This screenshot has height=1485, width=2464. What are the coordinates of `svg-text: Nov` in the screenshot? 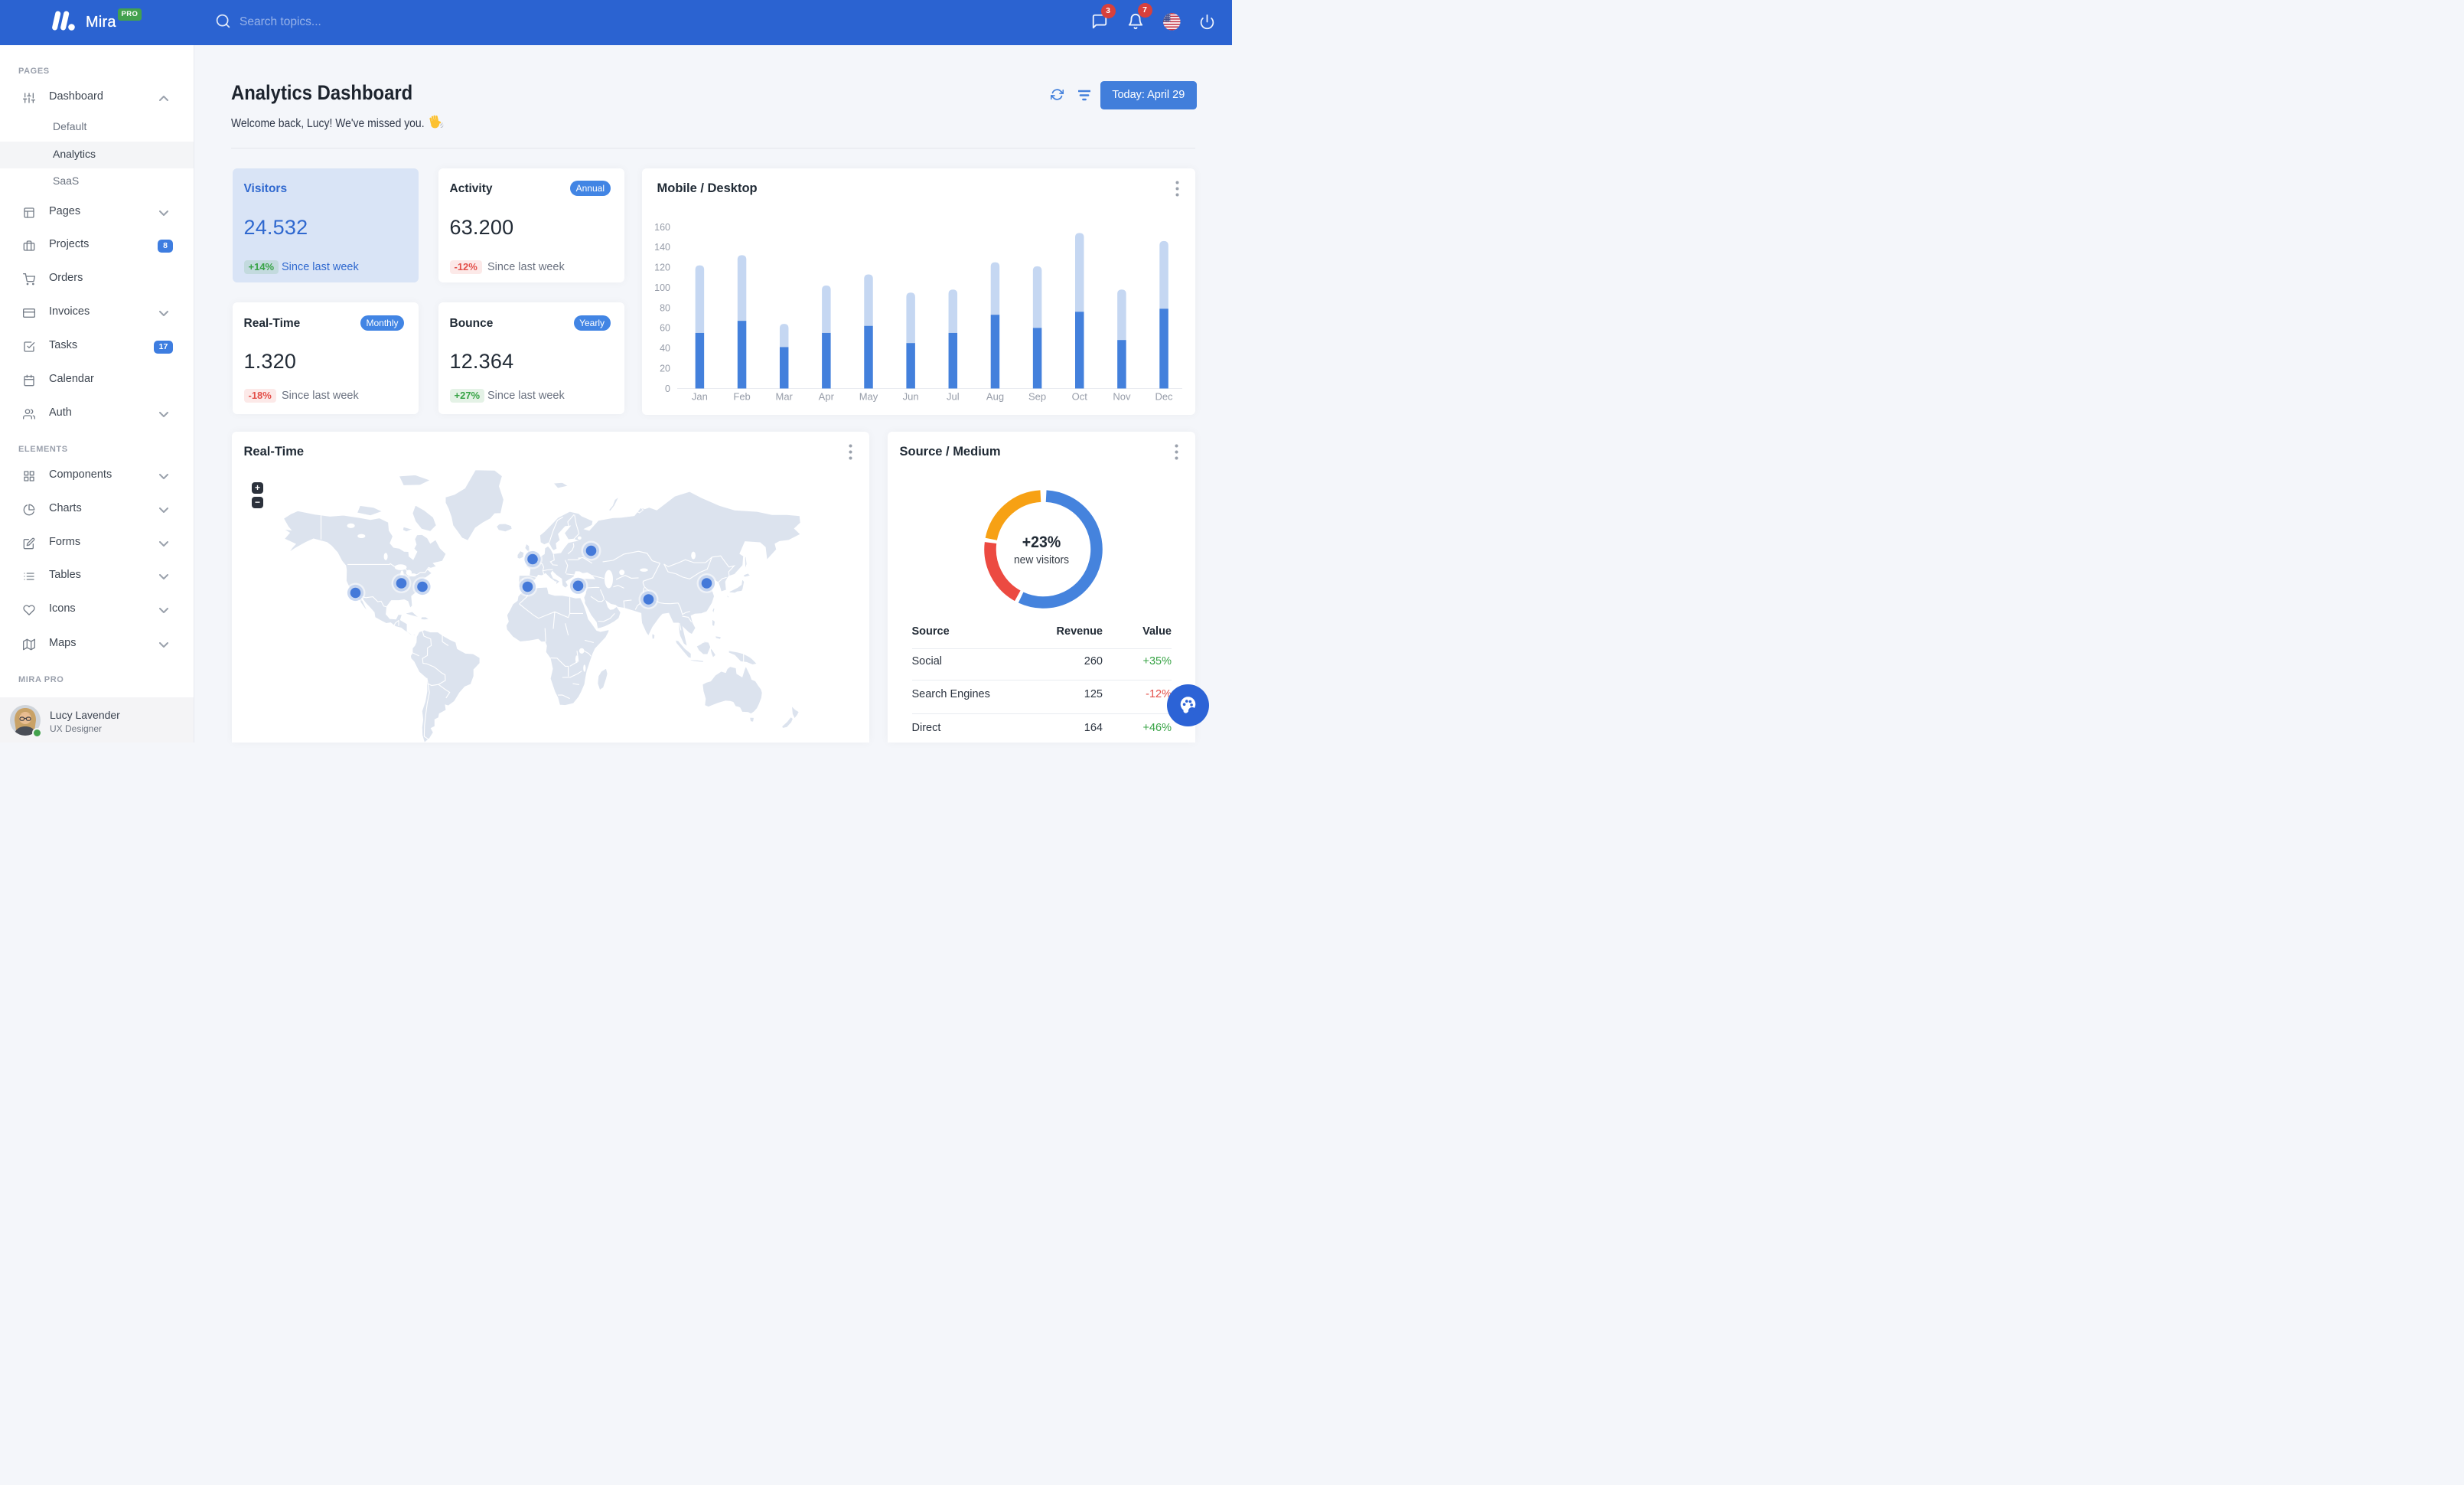 It's located at (1122, 396).